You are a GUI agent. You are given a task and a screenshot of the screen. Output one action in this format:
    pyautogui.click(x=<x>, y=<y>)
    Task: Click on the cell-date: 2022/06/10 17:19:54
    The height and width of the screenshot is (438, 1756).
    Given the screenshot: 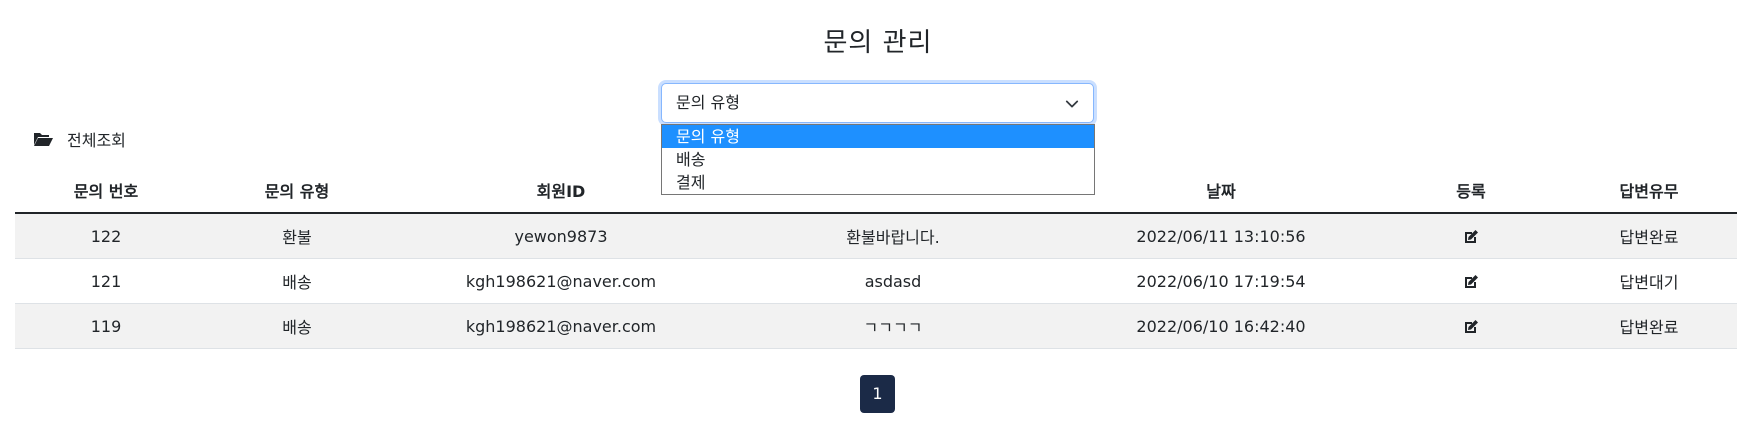 What is the action you would take?
    pyautogui.click(x=1221, y=281)
    